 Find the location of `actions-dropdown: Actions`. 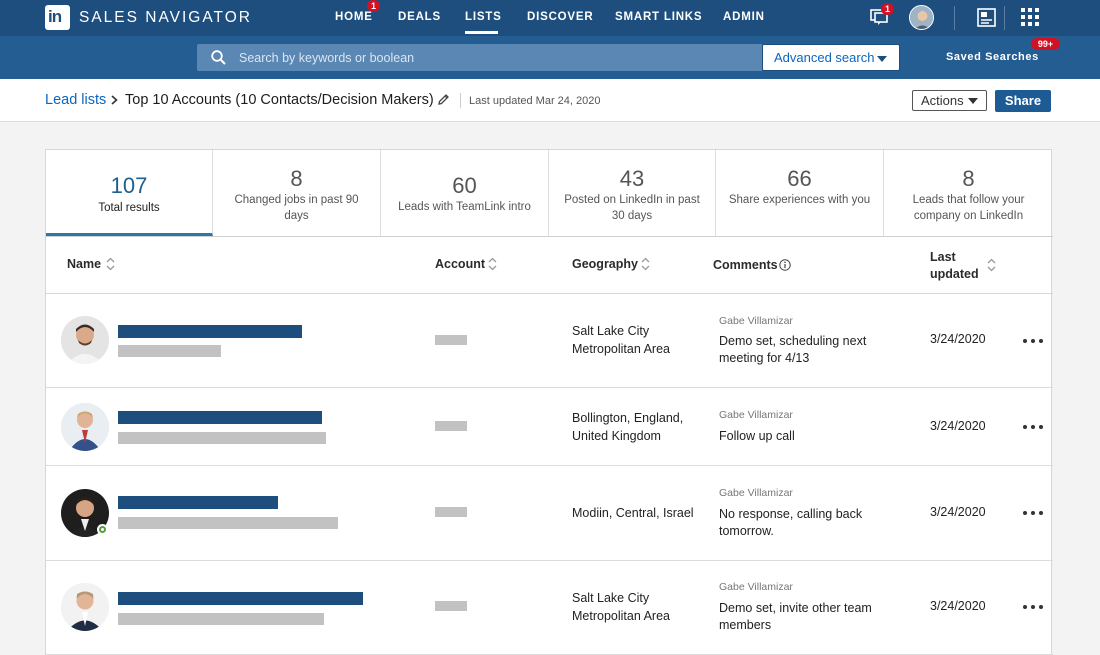

actions-dropdown: Actions is located at coordinates (949, 100).